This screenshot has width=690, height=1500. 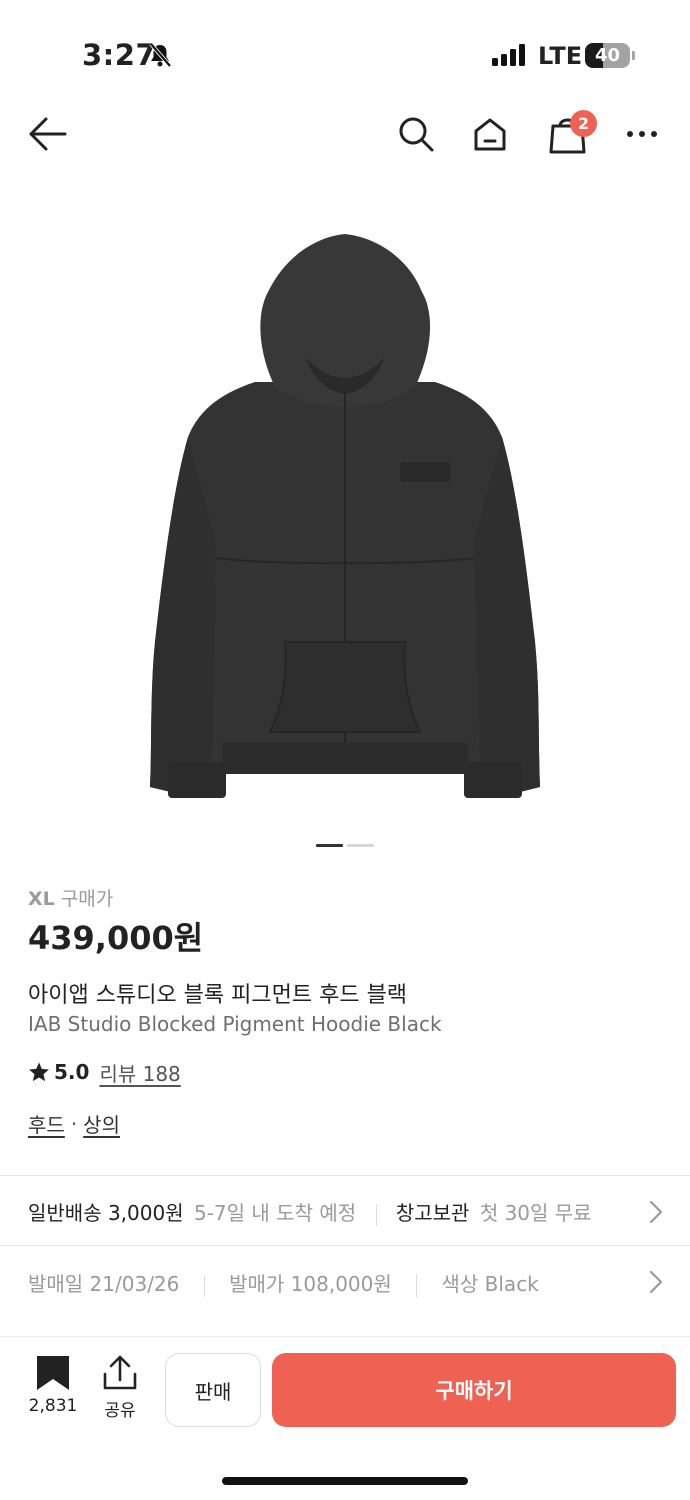 What do you see at coordinates (560, 56) in the screenshot?
I see `network-type: LTE` at bounding box center [560, 56].